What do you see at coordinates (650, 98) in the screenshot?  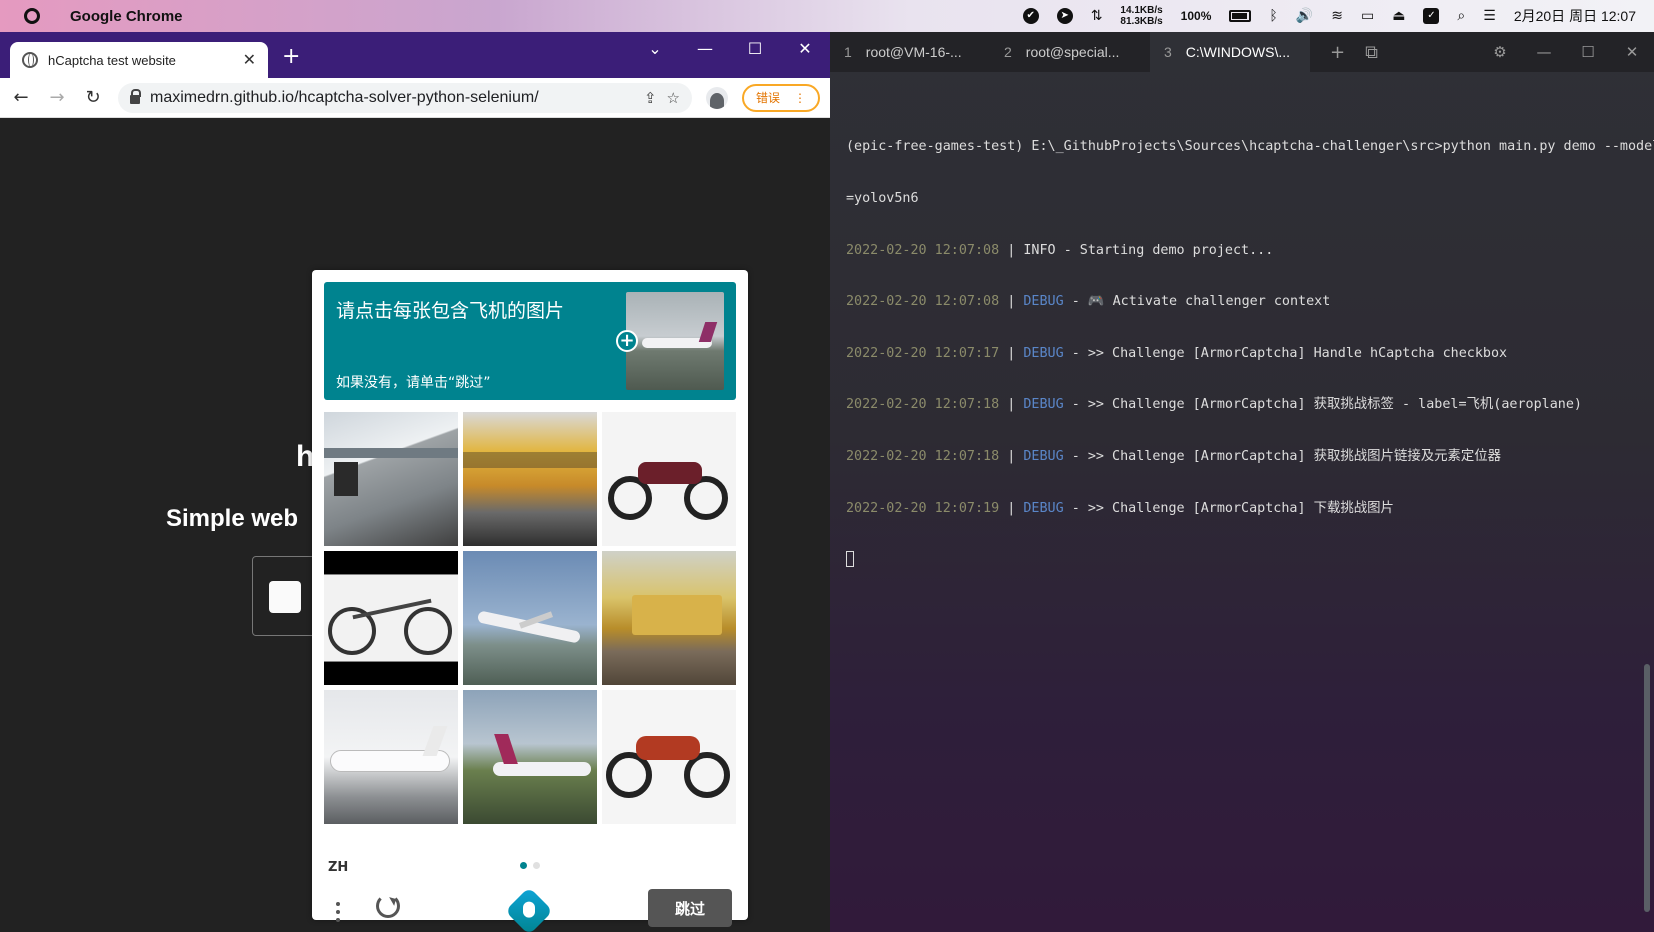 I see `share-icon: ⇪` at bounding box center [650, 98].